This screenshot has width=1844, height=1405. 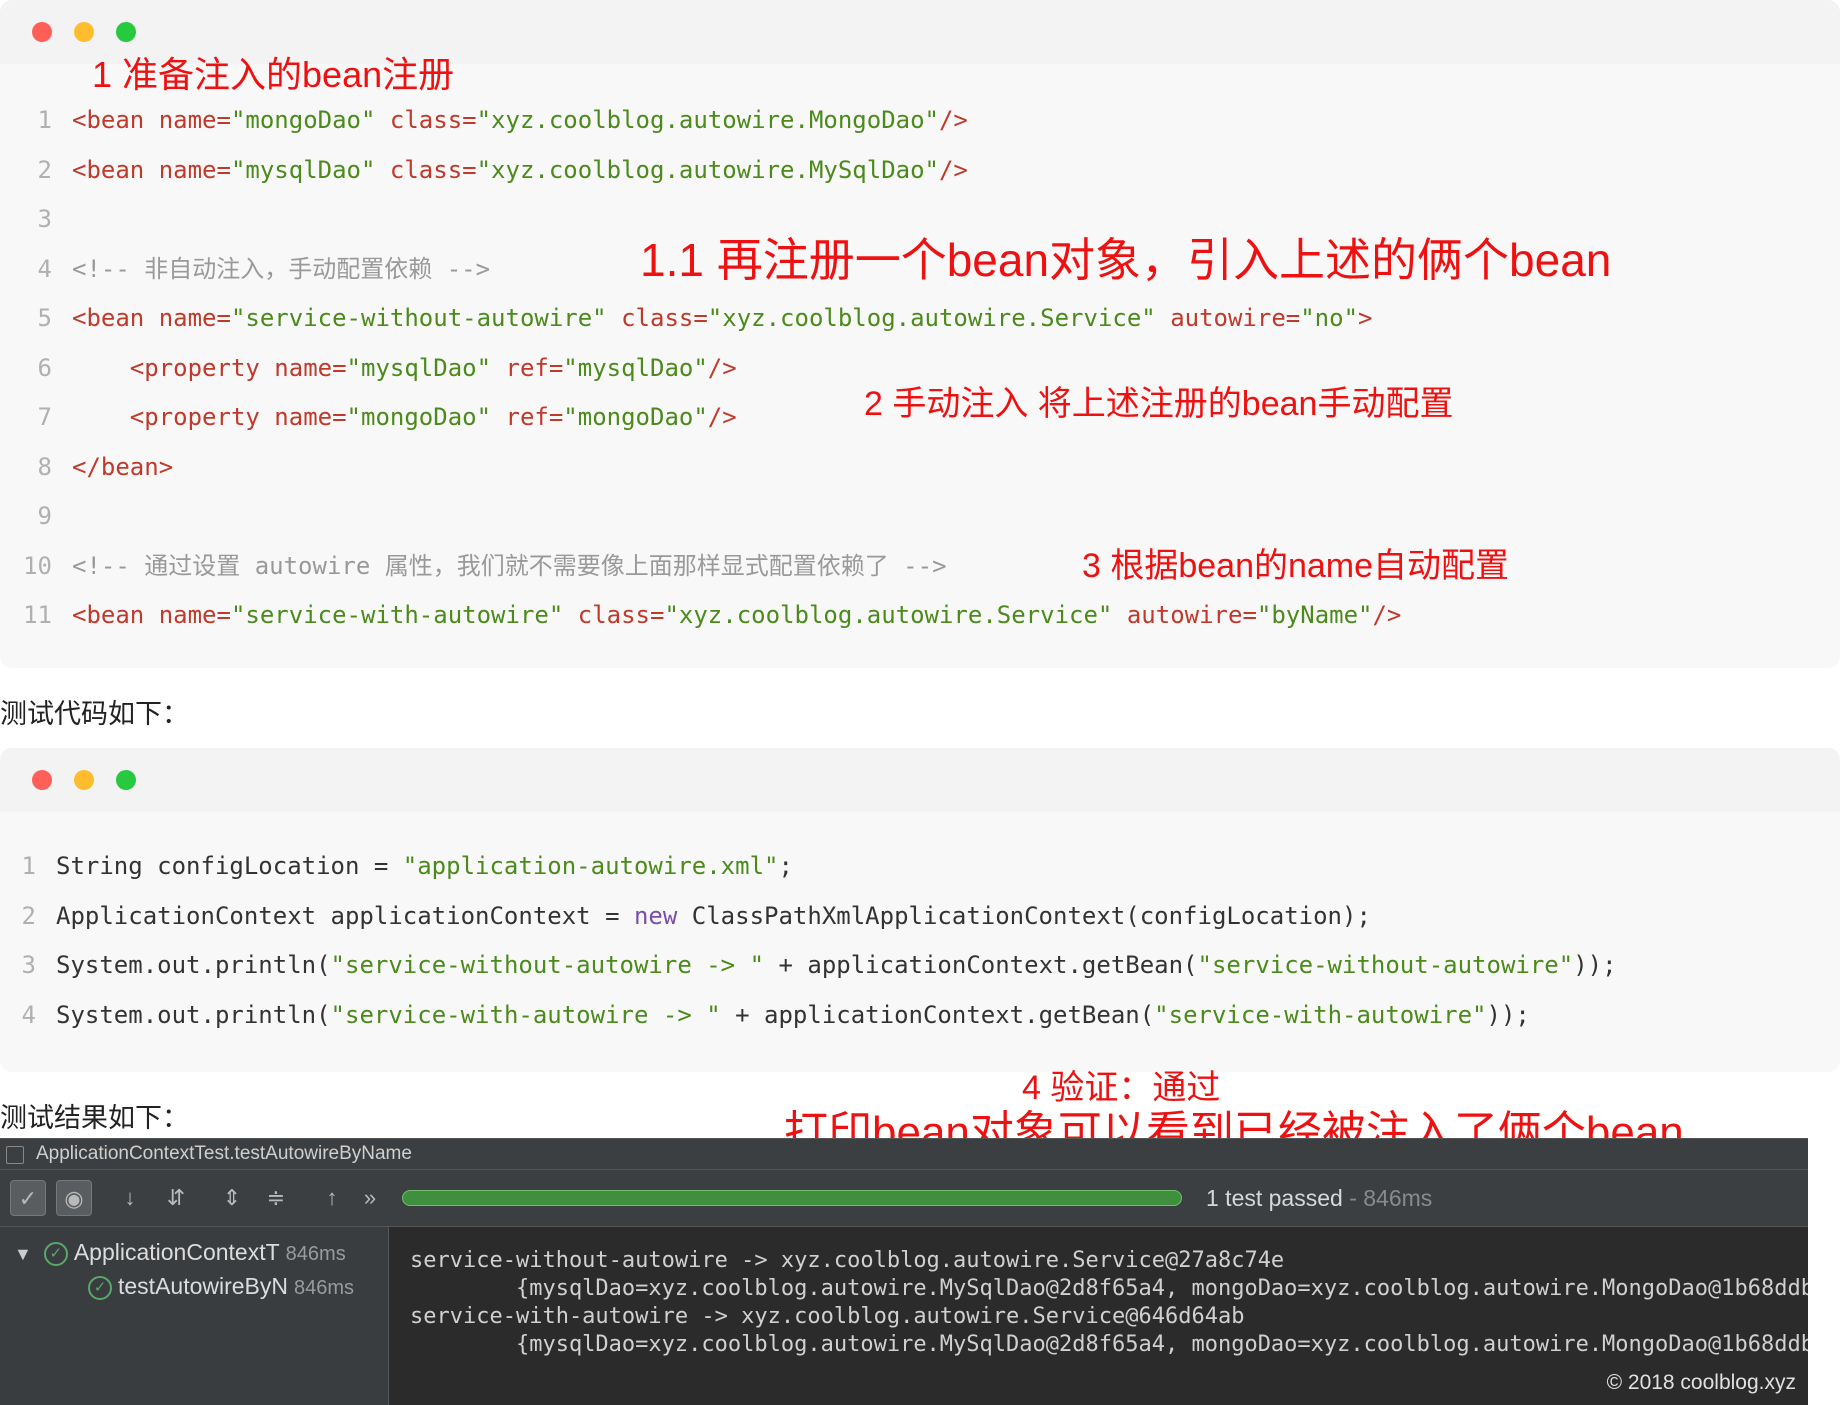 I want to click on line-number: 9, so click(x=44, y=516).